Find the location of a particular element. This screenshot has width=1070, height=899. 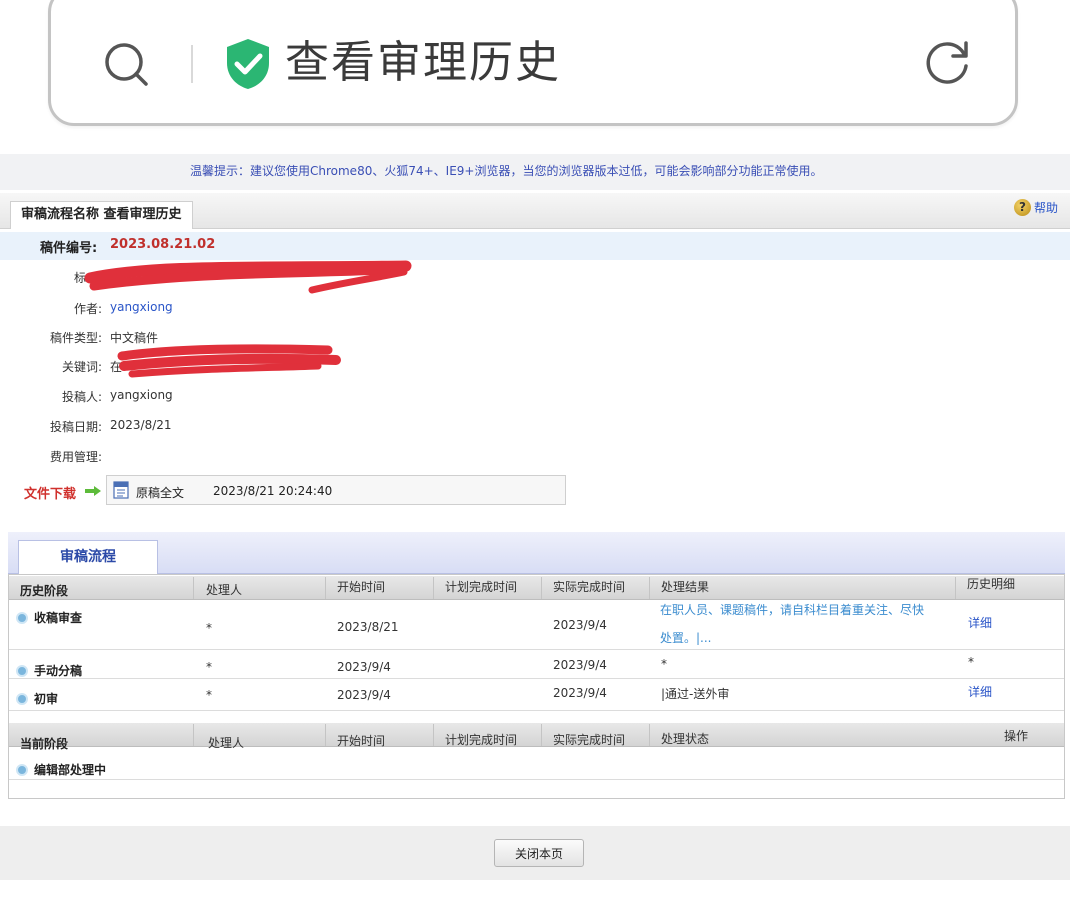

history-detail-link-3: 详细 is located at coordinates (980, 691).